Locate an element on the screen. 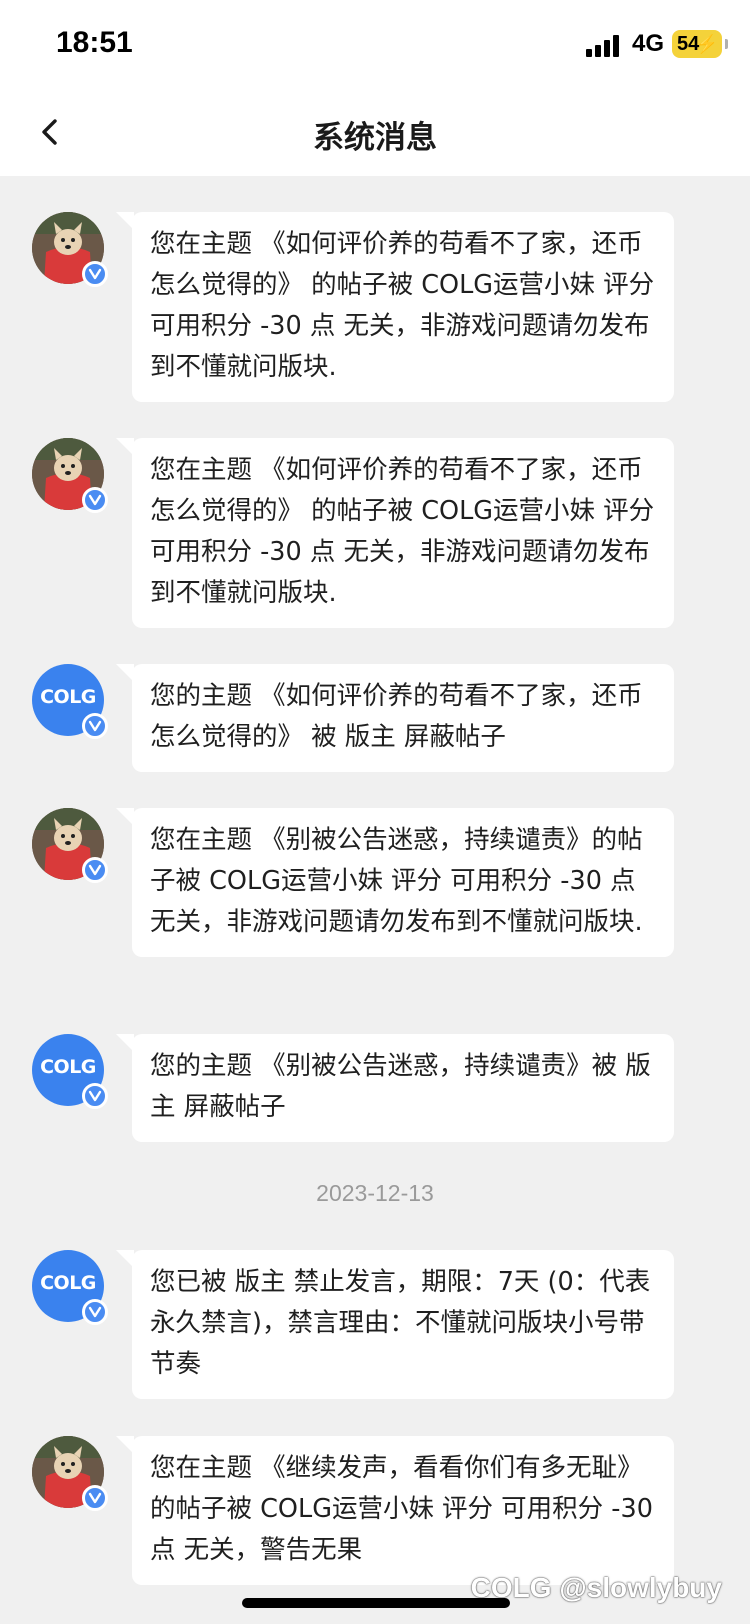  home-indicator is located at coordinates (376, 1603).